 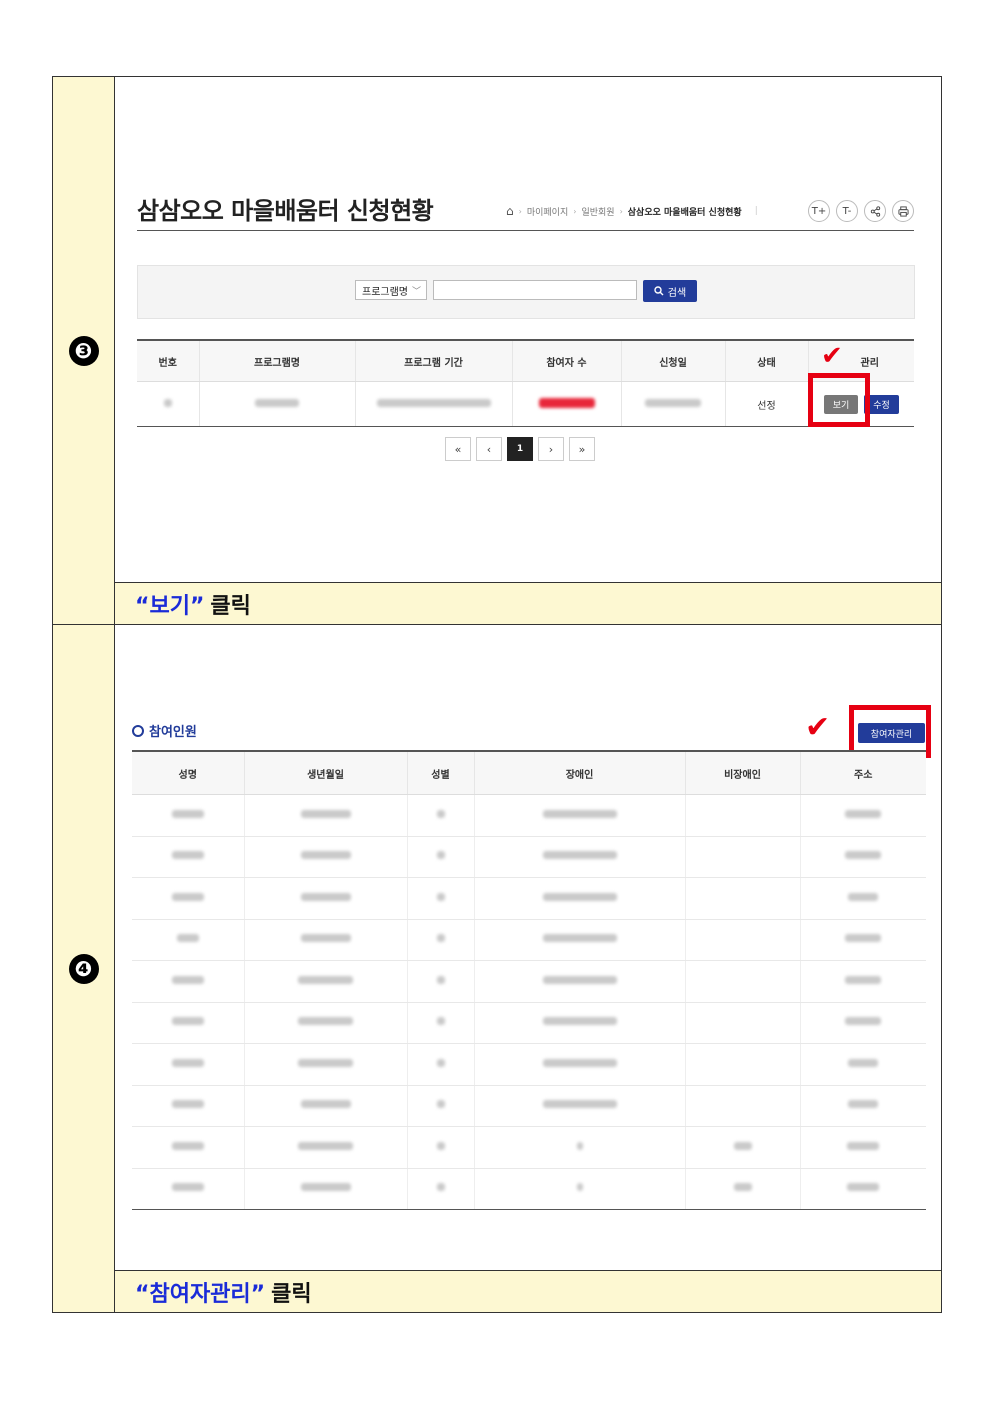 I want to click on search-button: 검색, so click(x=670, y=291).